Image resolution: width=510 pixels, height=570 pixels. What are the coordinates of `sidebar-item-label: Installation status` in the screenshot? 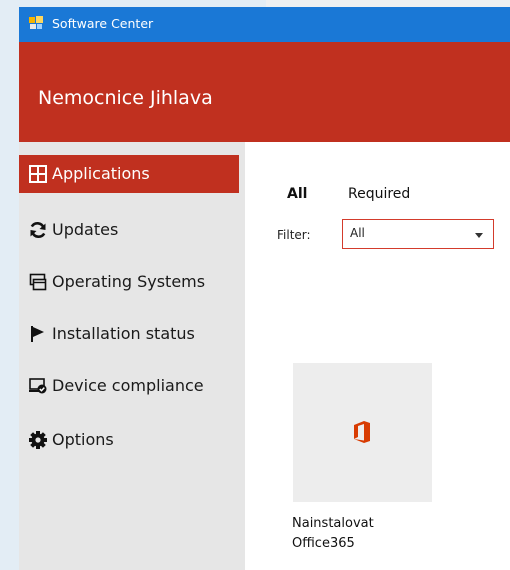 It's located at (123, 333).